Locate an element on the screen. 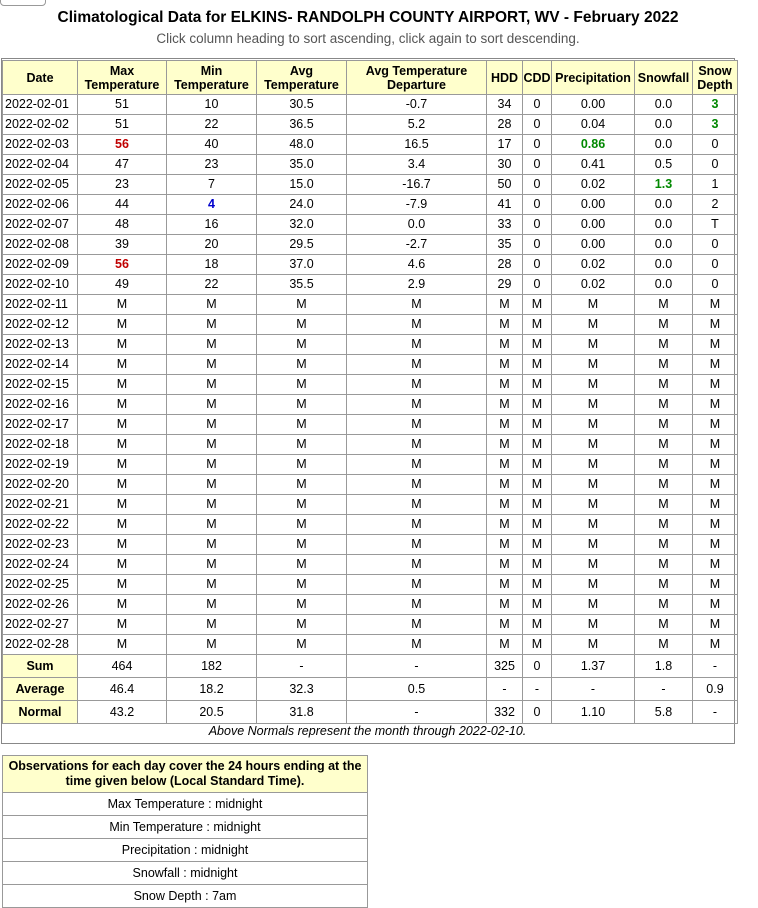 The width and height of the screenshot is (758, 908). table-cell: 1 is located at coordinates (715, 184).